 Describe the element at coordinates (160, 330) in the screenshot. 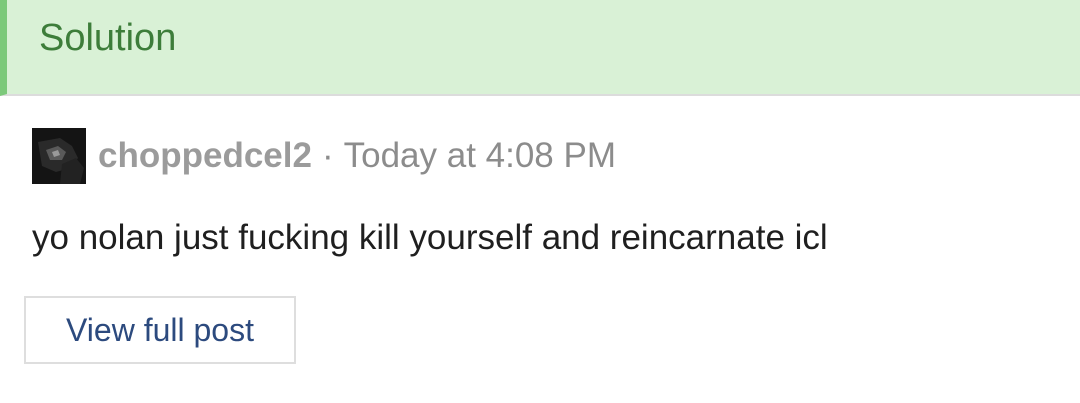

I see `view-full-post-button: View full post` at that location.